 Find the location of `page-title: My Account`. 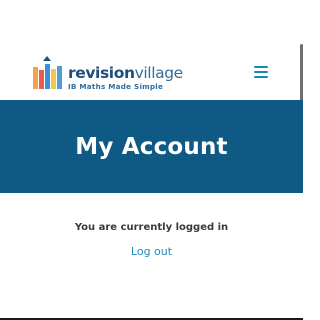

page-title: My Account is located at coordinates (151, 146).